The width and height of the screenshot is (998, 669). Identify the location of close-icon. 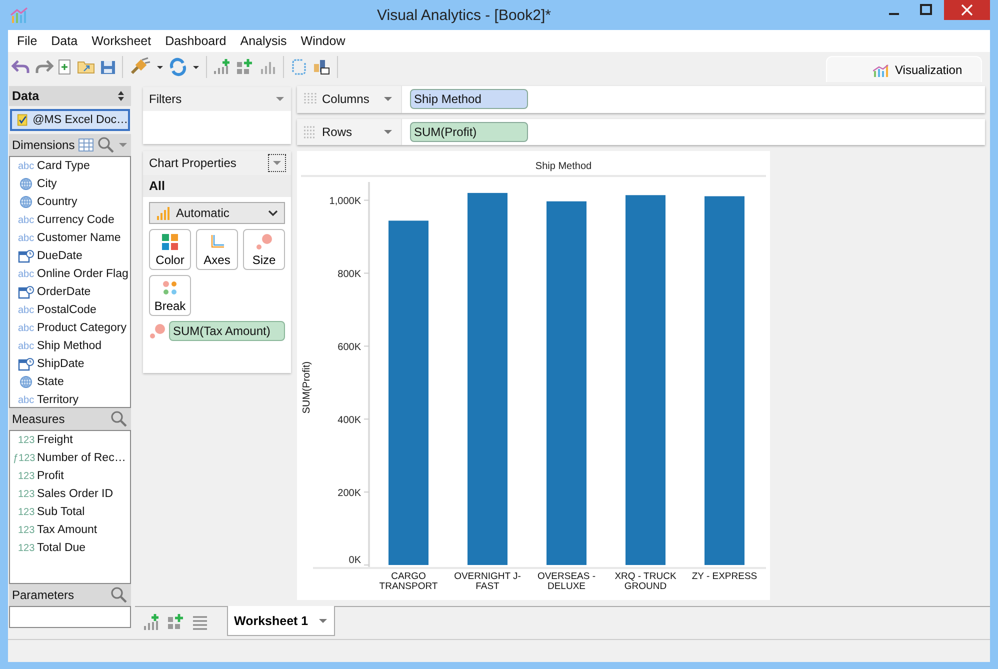
(967, 10).